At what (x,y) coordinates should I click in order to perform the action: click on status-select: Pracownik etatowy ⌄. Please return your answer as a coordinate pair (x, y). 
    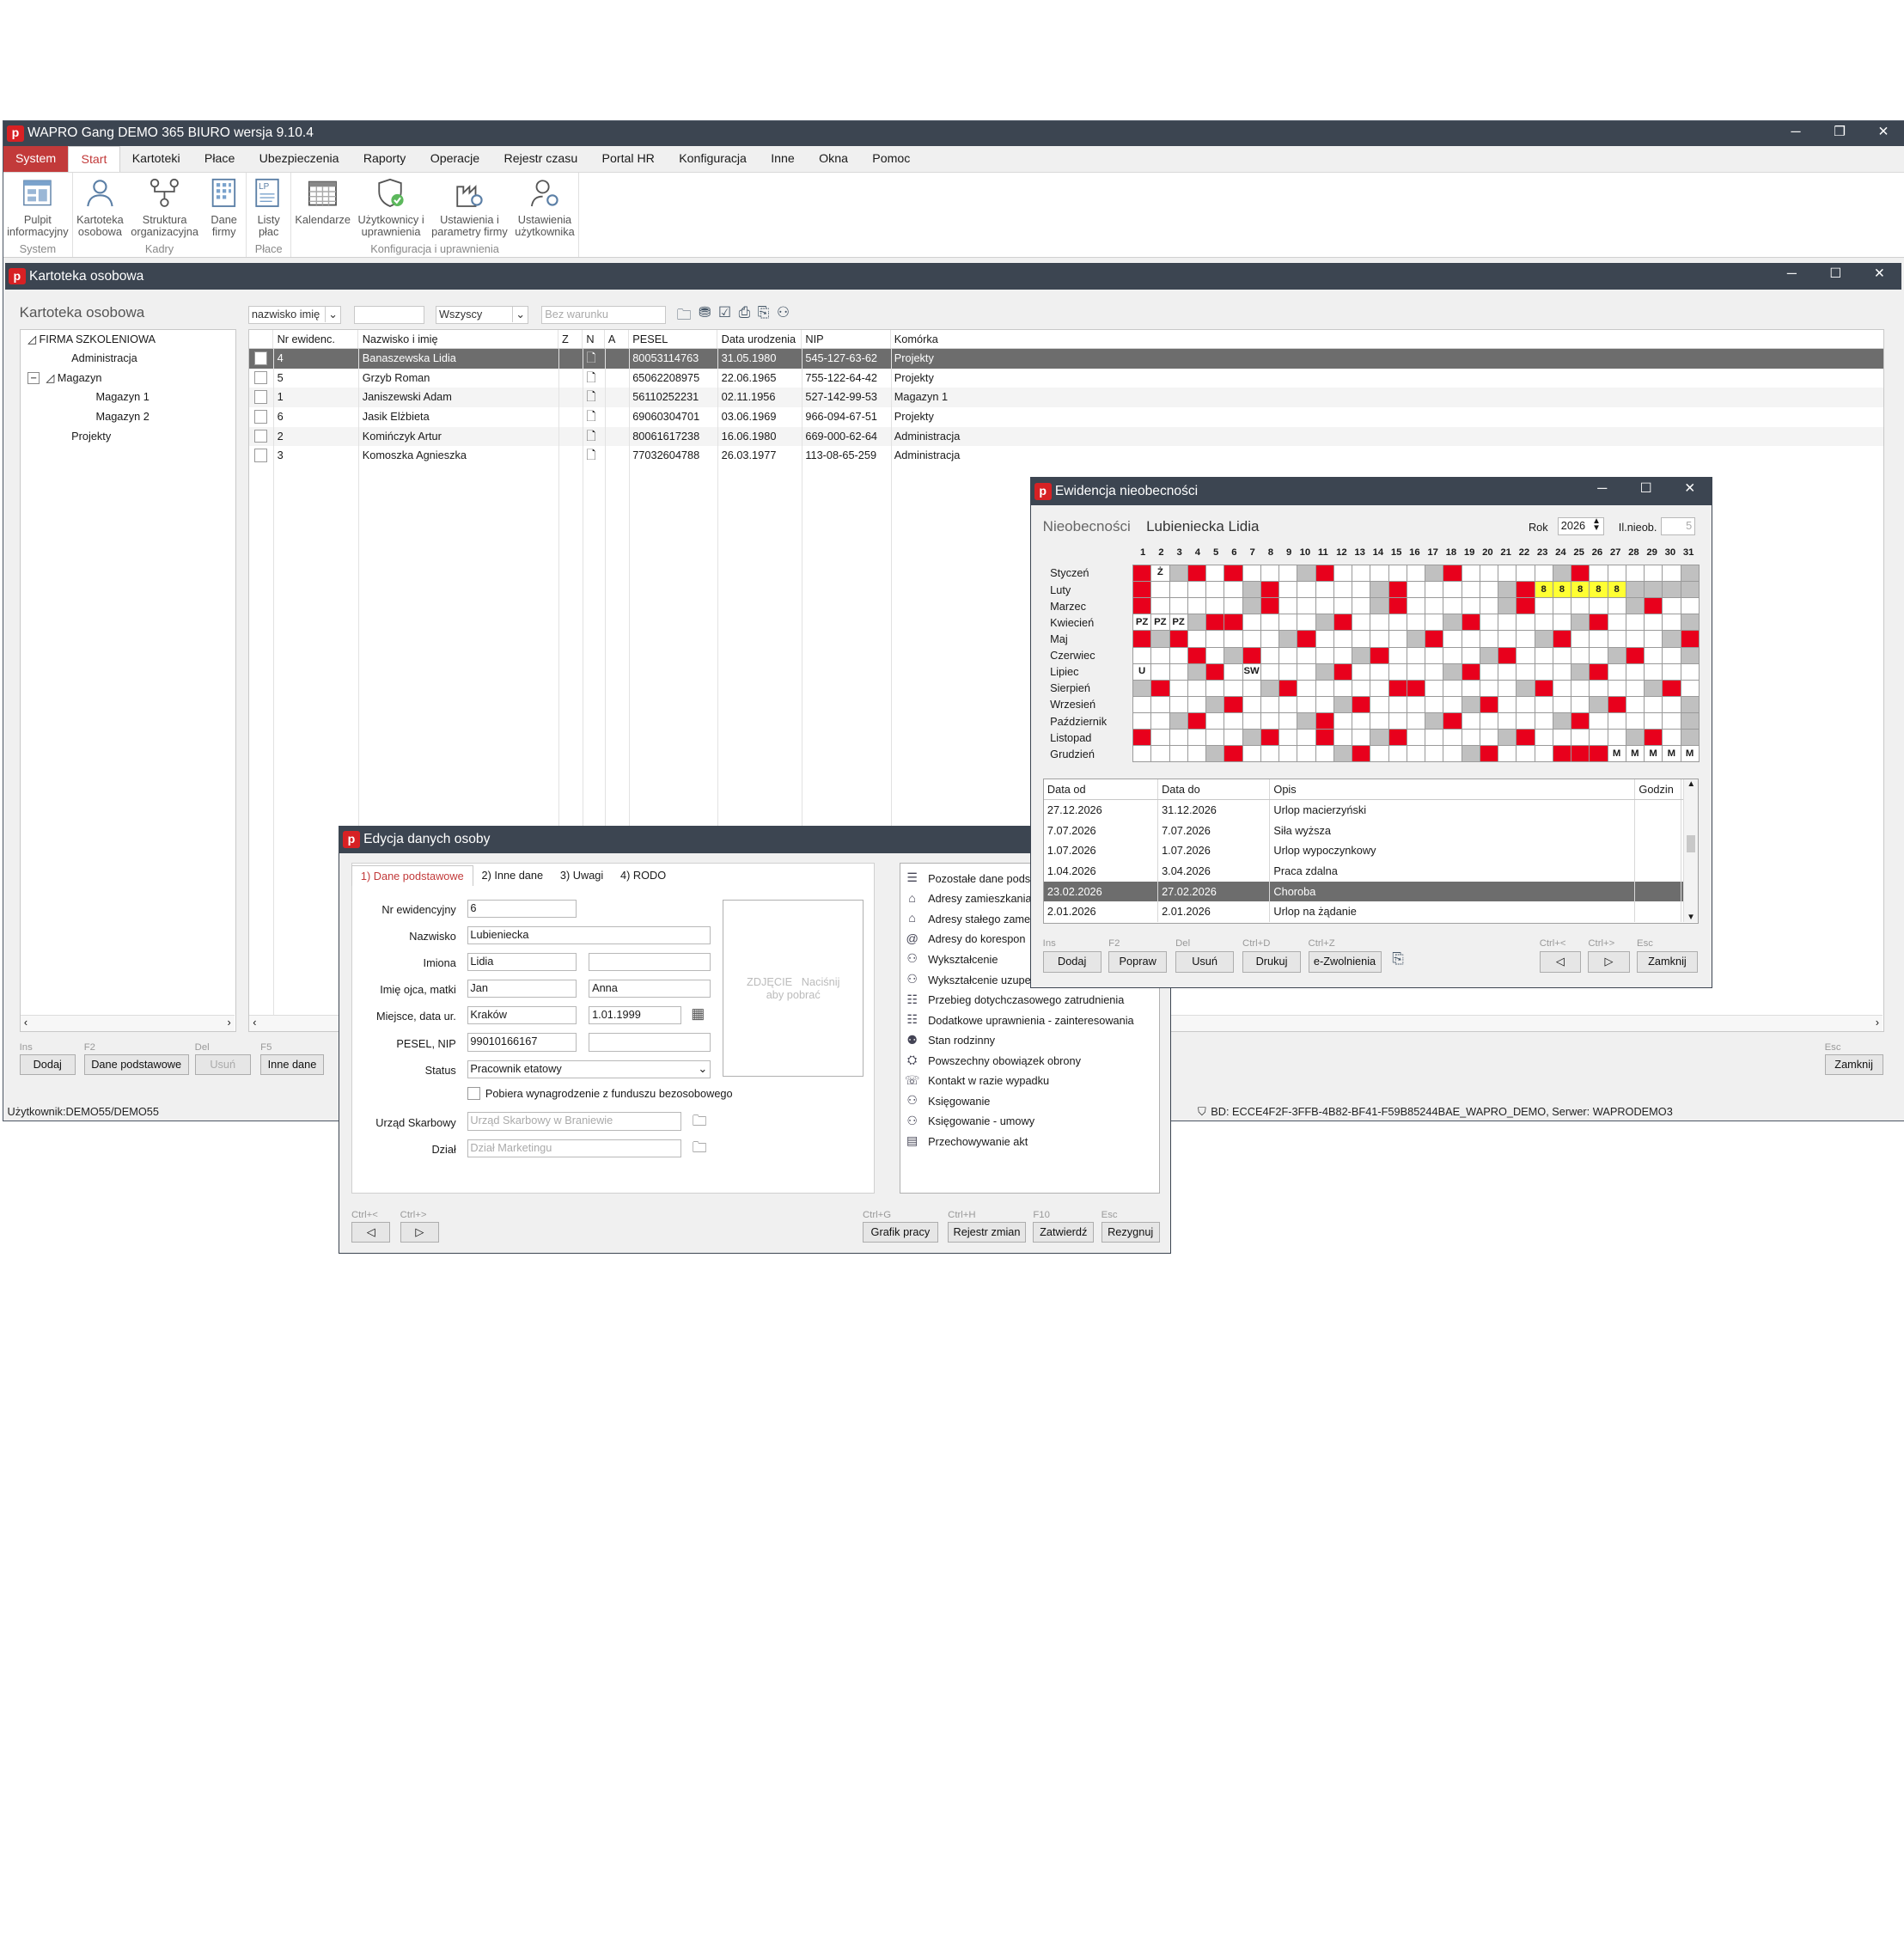
    Looking at the image, I should click on (589, 1068).